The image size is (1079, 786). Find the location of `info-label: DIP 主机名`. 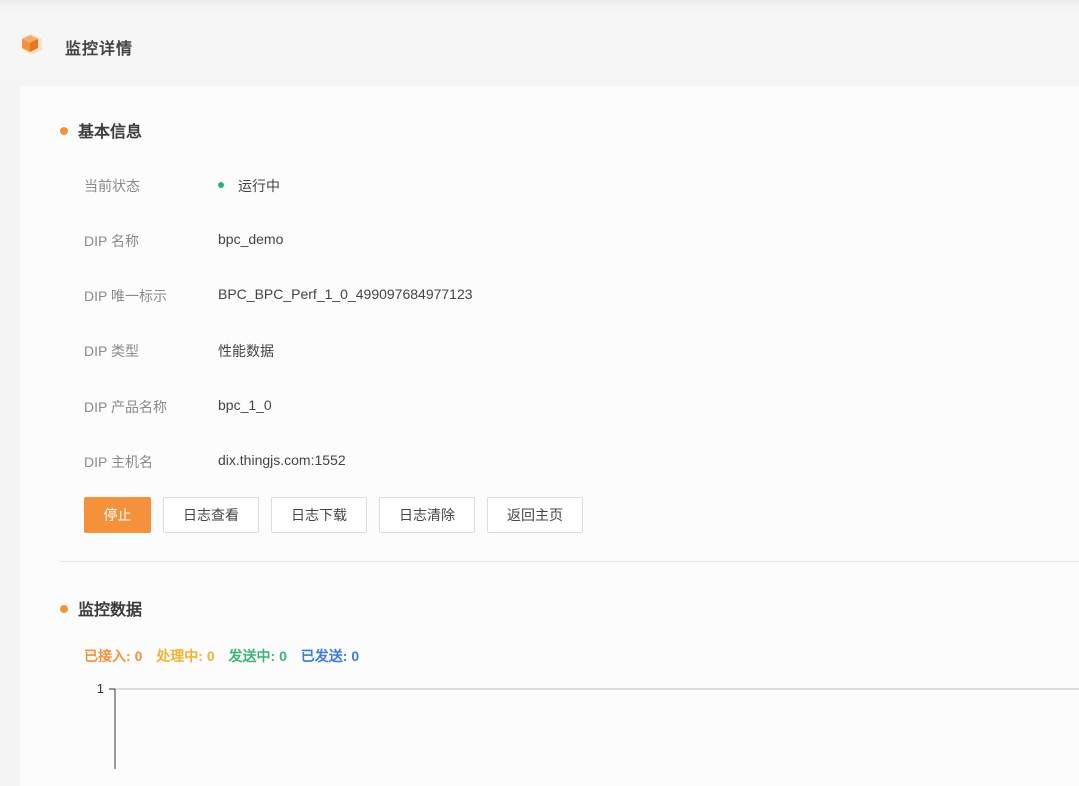

info-label: DIP 主机名 is located at coordinates (118, 462).